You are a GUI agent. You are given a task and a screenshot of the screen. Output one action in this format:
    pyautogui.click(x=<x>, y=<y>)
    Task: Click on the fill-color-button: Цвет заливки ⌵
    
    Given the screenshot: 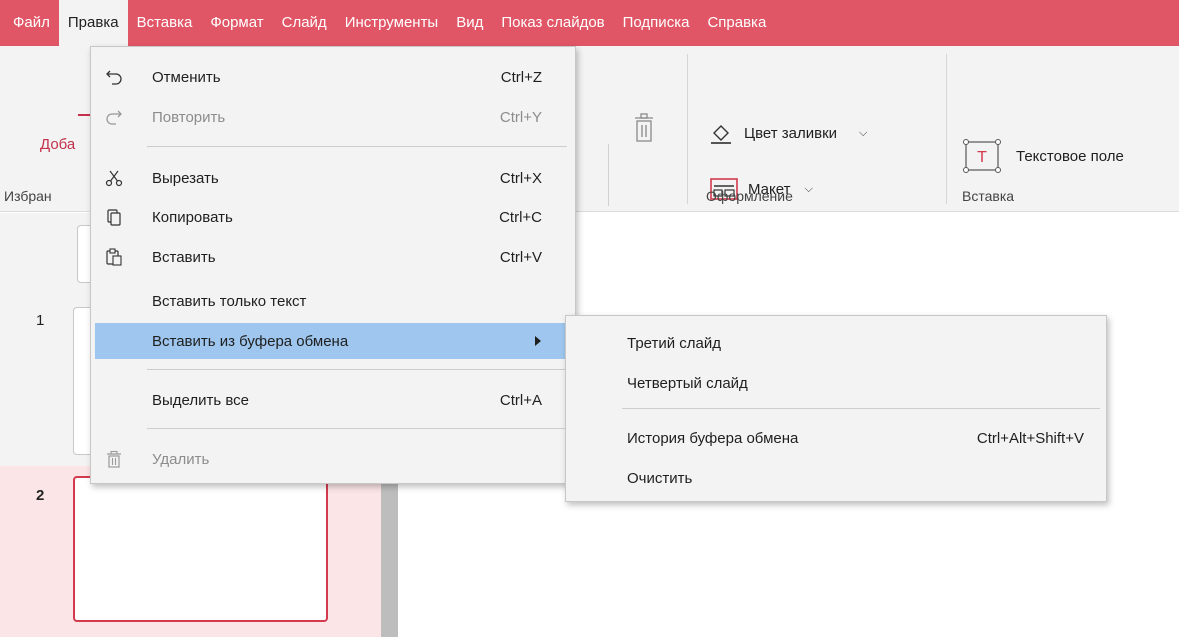 What is the action you would take?
    pyautogui.click(x=787, y=133)
    